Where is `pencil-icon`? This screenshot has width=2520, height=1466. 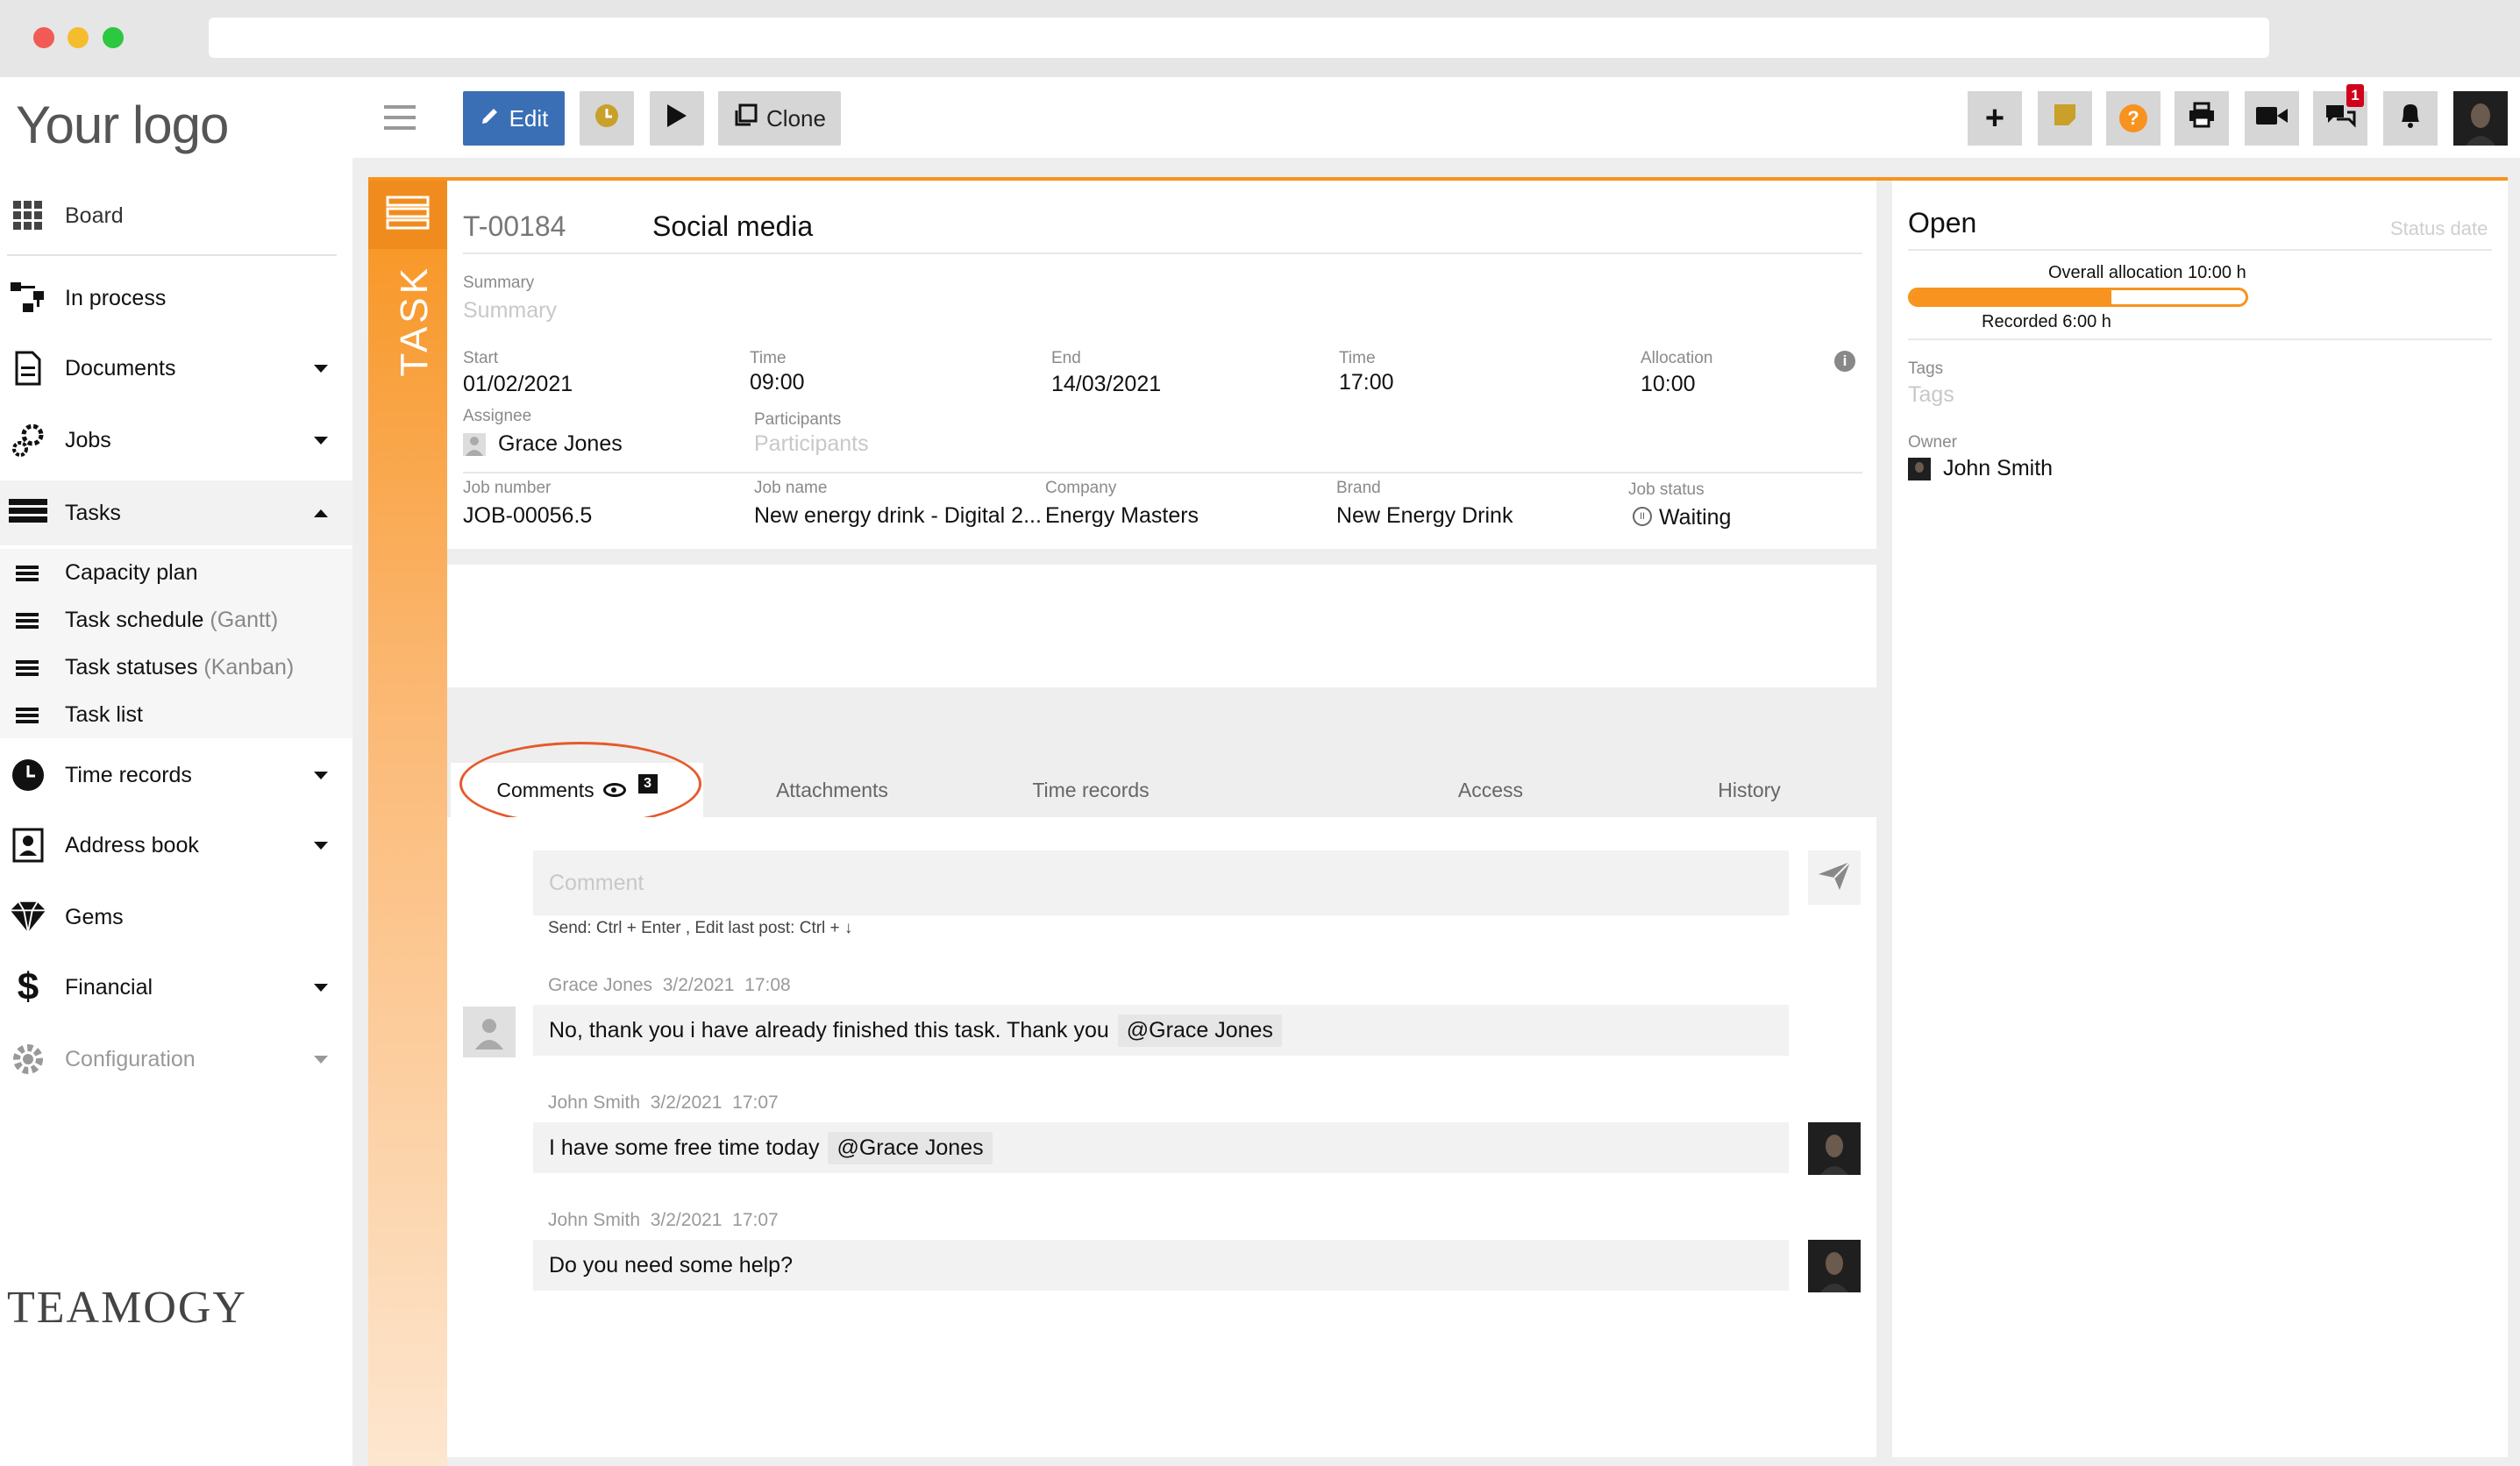 pencil-icon is located at coordinates (490, 119).